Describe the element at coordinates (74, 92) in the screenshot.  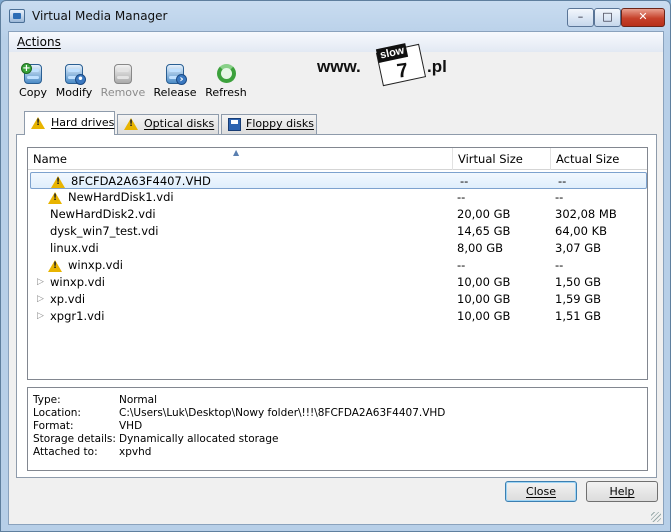
I see `modify-label: Modify` at that location.